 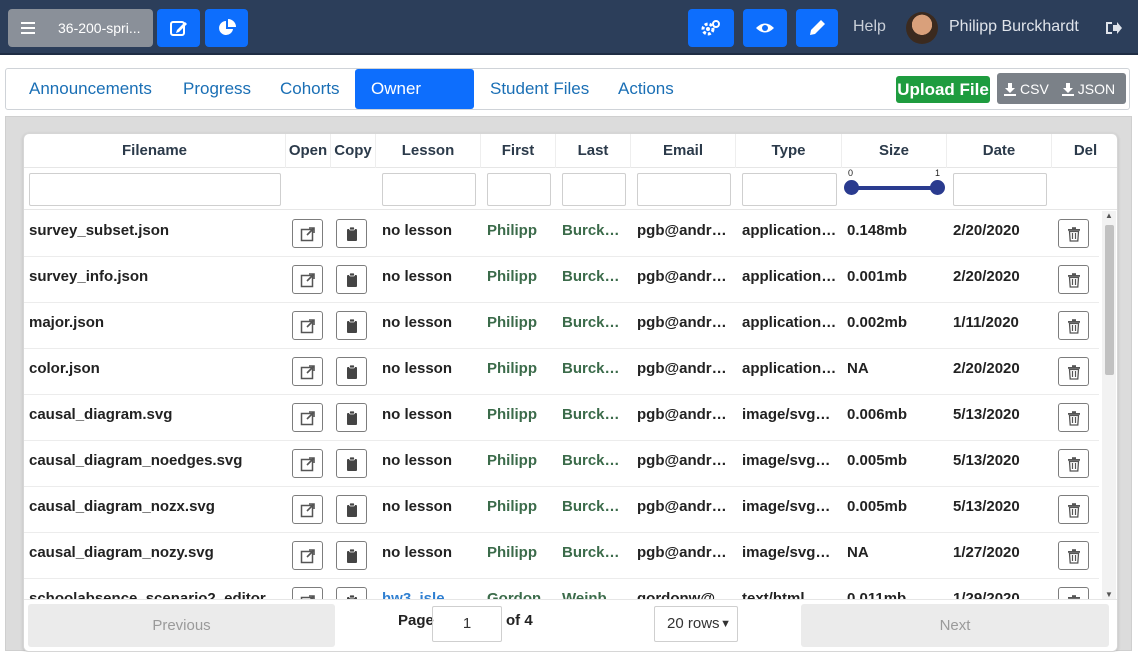 I want to click on statistics-button, so click(x=226, y=28).